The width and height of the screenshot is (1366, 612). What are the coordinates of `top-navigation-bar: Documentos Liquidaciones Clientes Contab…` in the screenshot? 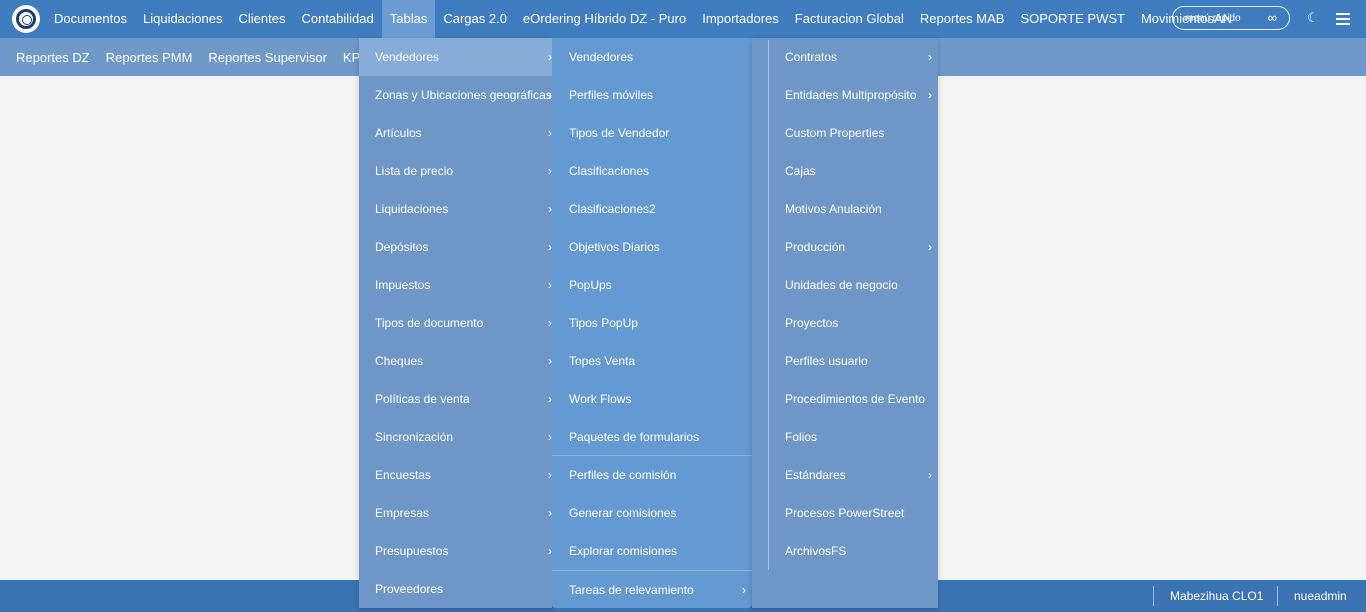 It's located at (683, 19).